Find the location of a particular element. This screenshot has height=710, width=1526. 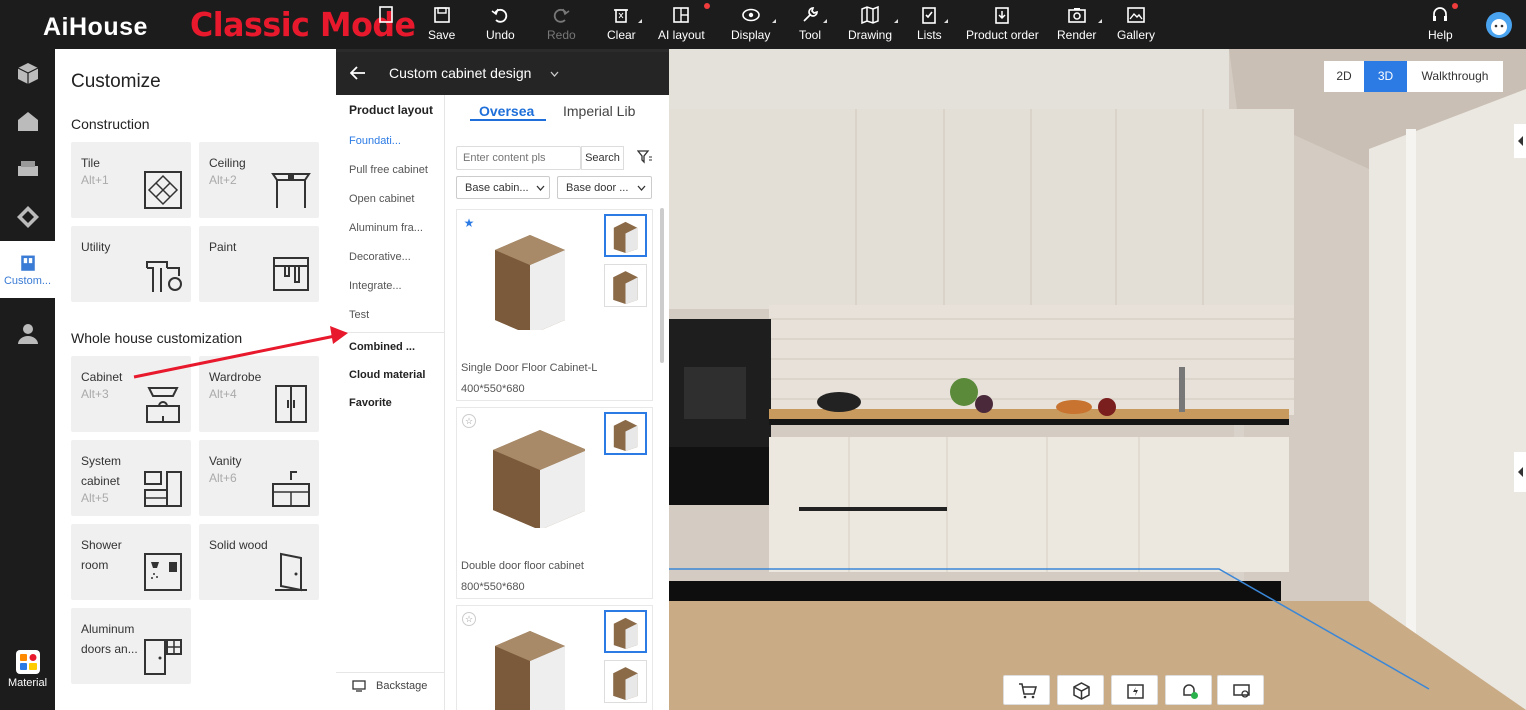

render-label: Render is located at coordinates (1077, 35).